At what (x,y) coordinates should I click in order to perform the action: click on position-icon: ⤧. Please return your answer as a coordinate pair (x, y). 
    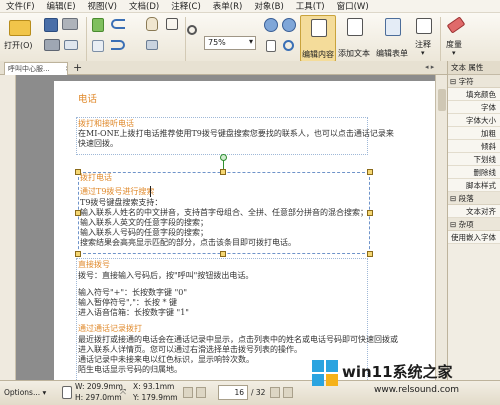
    Looking at the image, I should click on (123, 391).